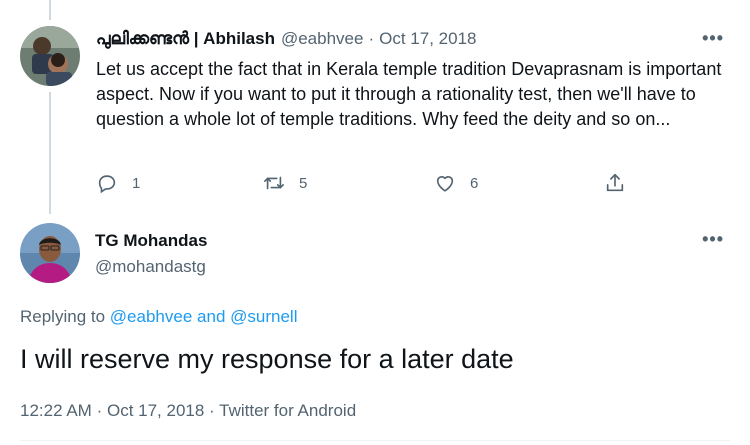  Describe the element at coordinates (107, 184) in the screenshot. I see `reply-icon` at that location.